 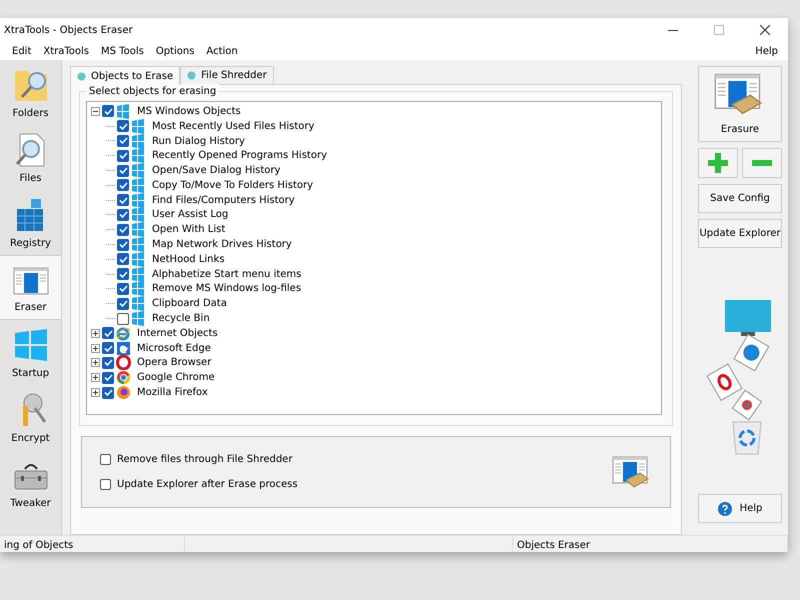 I want to click on sidebar-item: Eraser, so click(x=30, y=287).